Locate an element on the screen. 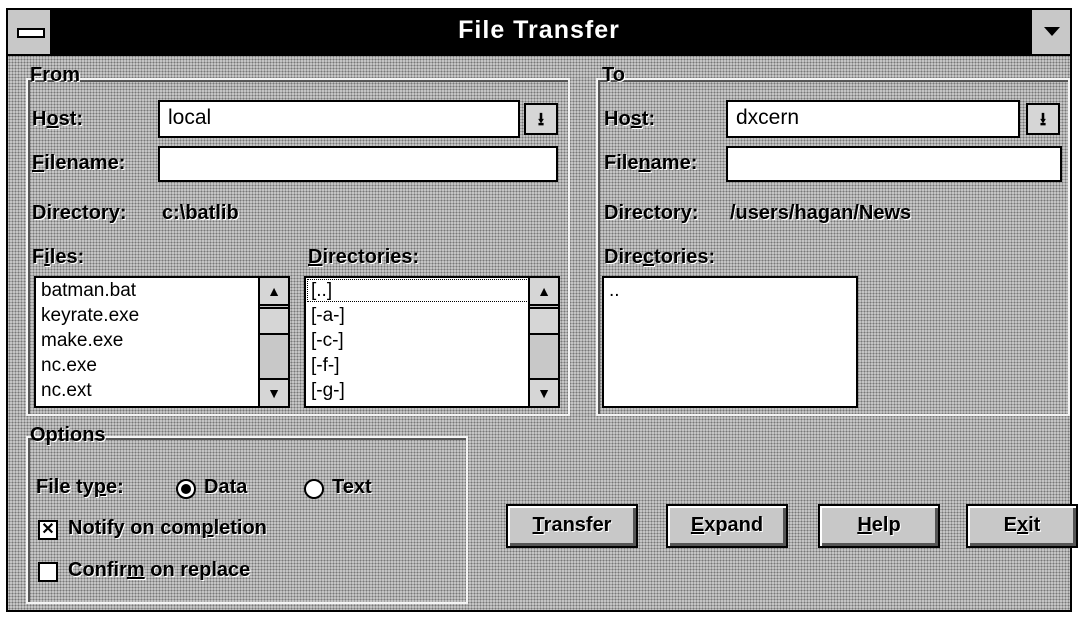 Image resolution: width=1080 pixels, height=617 pixels. directories-scrollbar: ▲ ▼ is located at coordinates (543, 342).